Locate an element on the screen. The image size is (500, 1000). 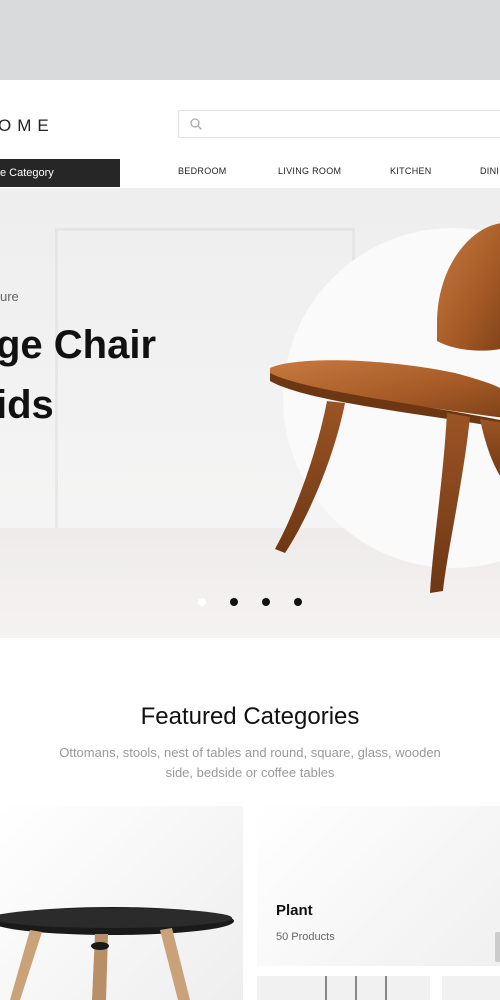
browser-chrome is located at coordinates (250, 40).